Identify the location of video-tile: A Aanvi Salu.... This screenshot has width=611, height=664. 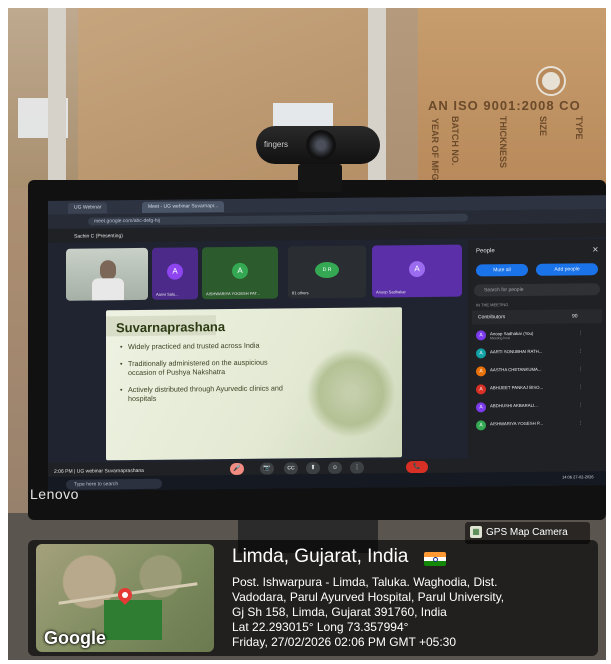
(175, 273).